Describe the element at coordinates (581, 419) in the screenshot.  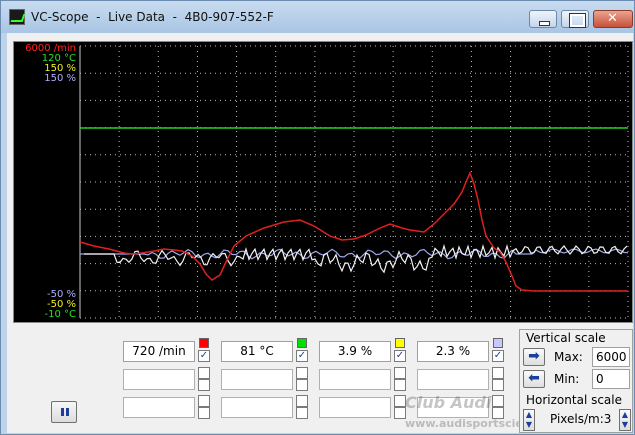
I see `horizontal-scale-value: Pixels/m:3` at that location.